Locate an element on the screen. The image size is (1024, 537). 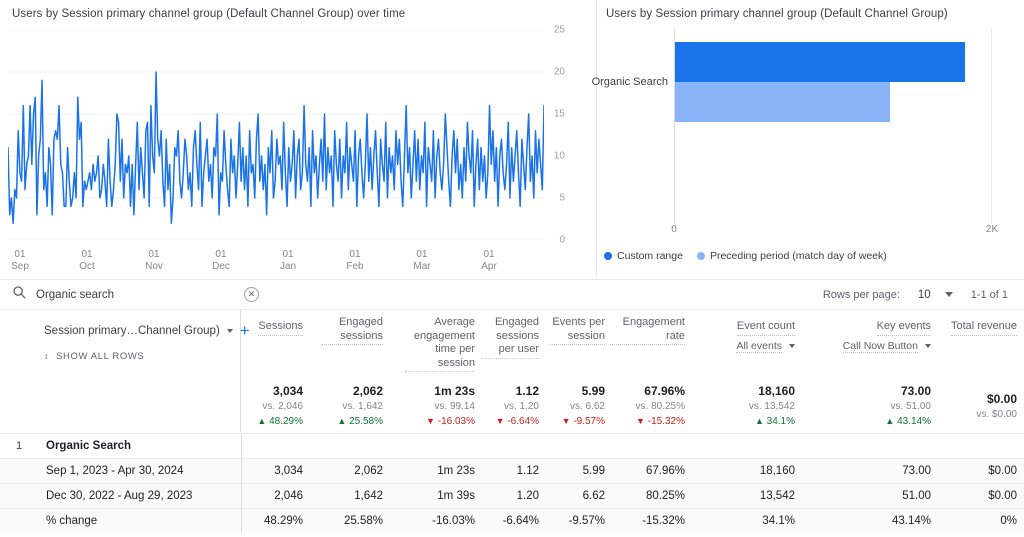
column-header-2: Average engagement time per session is located at coordinates (440, 344).